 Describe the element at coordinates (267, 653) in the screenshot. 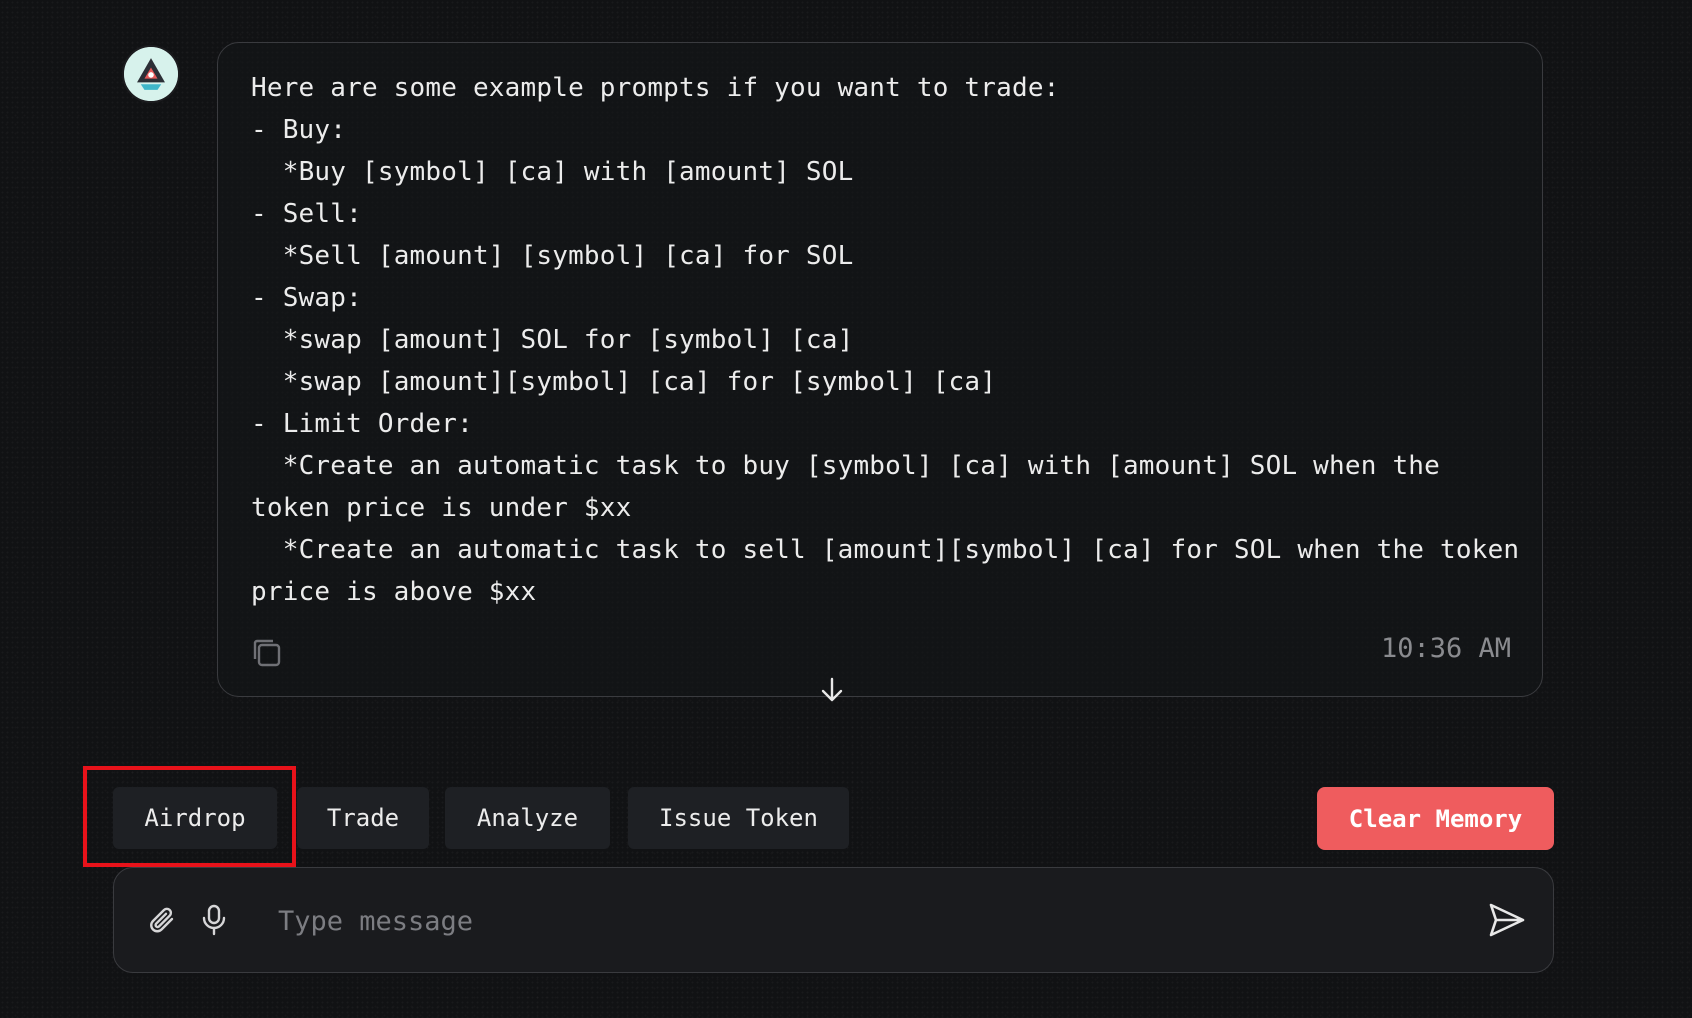

I see `copy-icon` at that location.